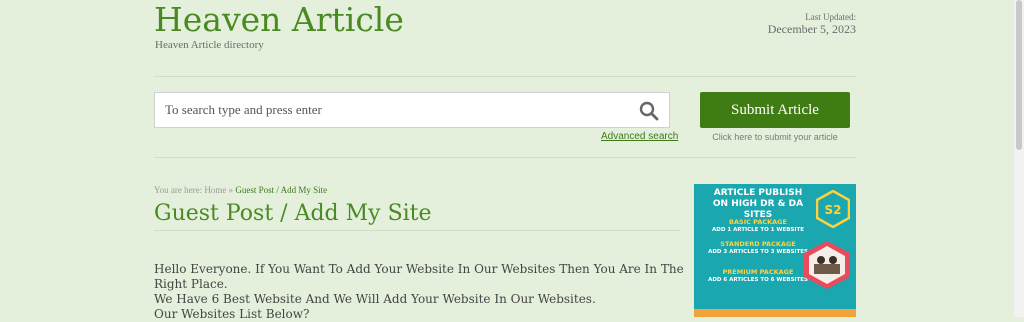  I want to click on site-tagline: Heaven Article directory, so click(209, 45).